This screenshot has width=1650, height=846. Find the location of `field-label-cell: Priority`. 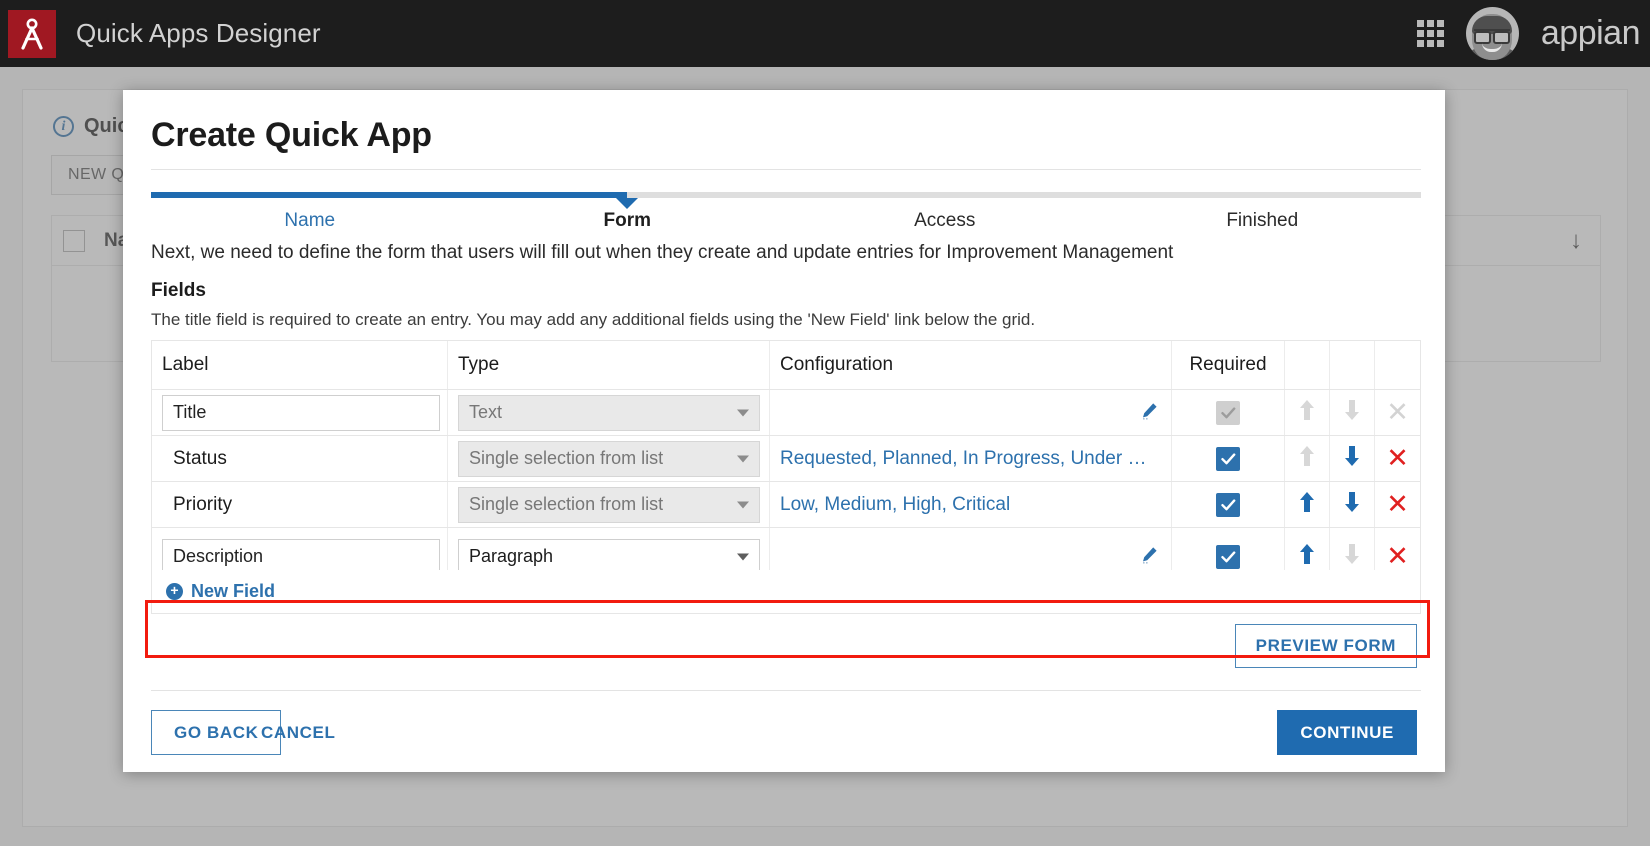

field-label-cell: Priority is located at coordinates (300, 504).